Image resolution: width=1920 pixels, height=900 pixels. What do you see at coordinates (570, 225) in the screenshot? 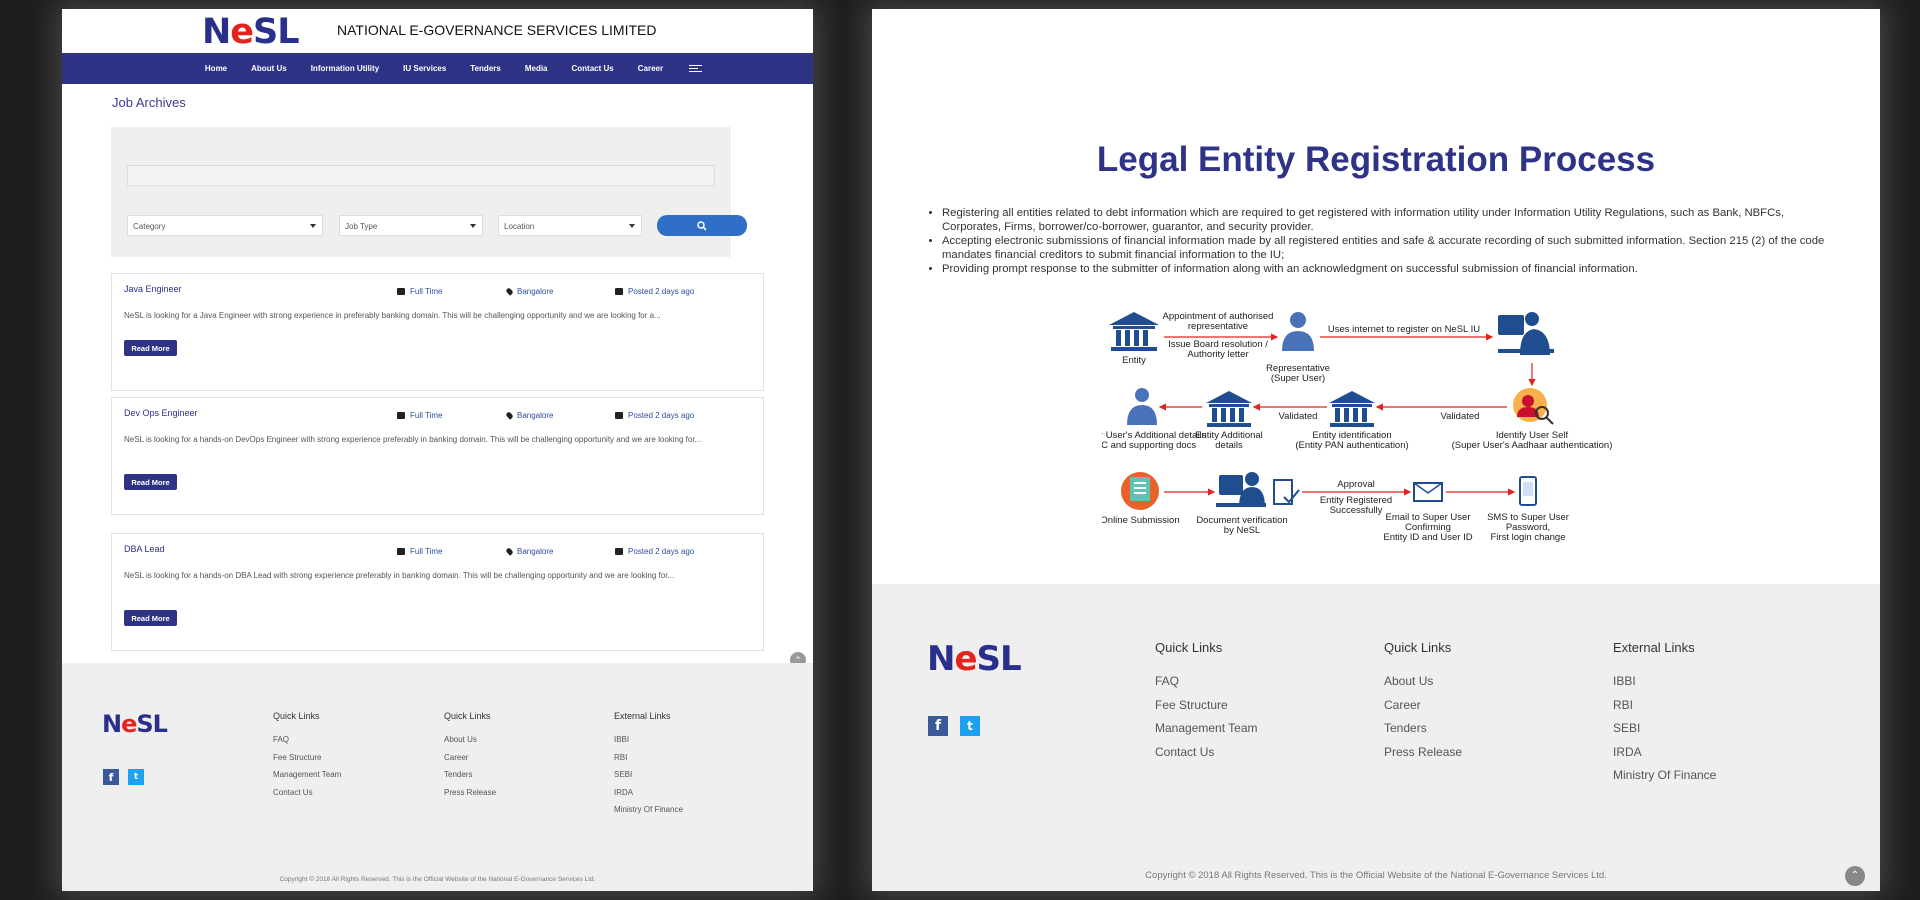
I see `location-select: Location` at bounding box center [570, 225].